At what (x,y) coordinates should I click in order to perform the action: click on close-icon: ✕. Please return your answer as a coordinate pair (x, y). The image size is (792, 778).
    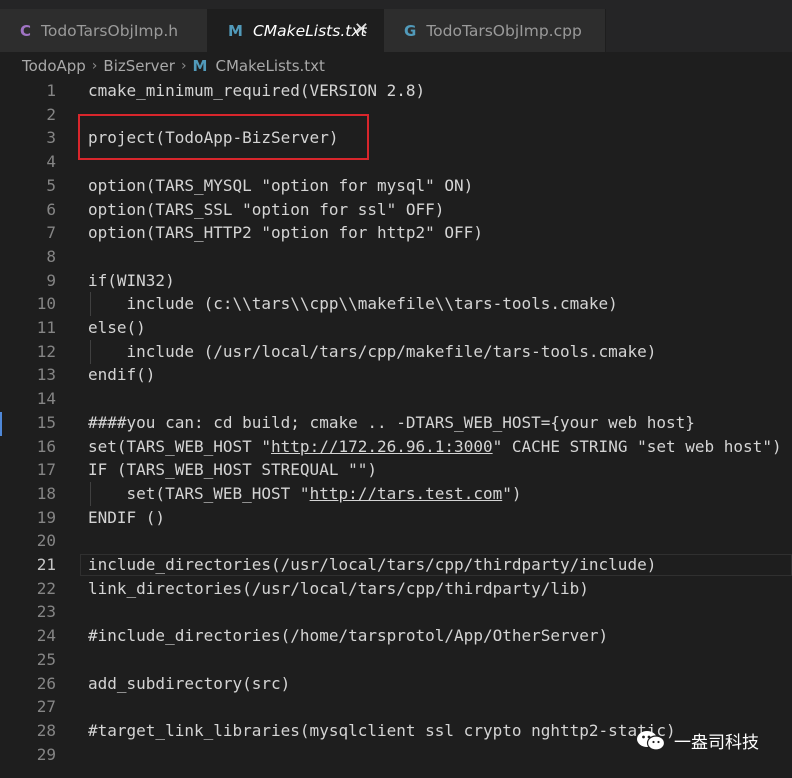
    Looking at the image, I should click on (361, 29).